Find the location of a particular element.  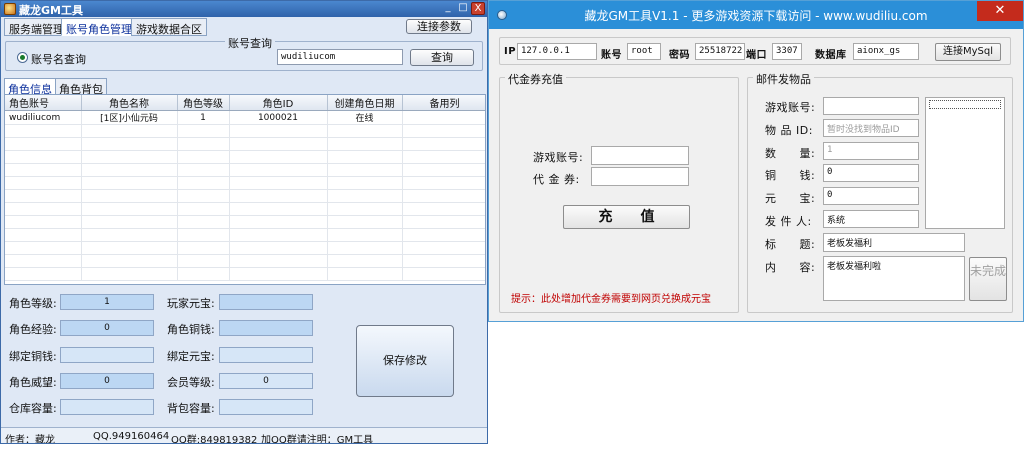

account-query-title: 账号查询 is located at coordinates (250, 43).